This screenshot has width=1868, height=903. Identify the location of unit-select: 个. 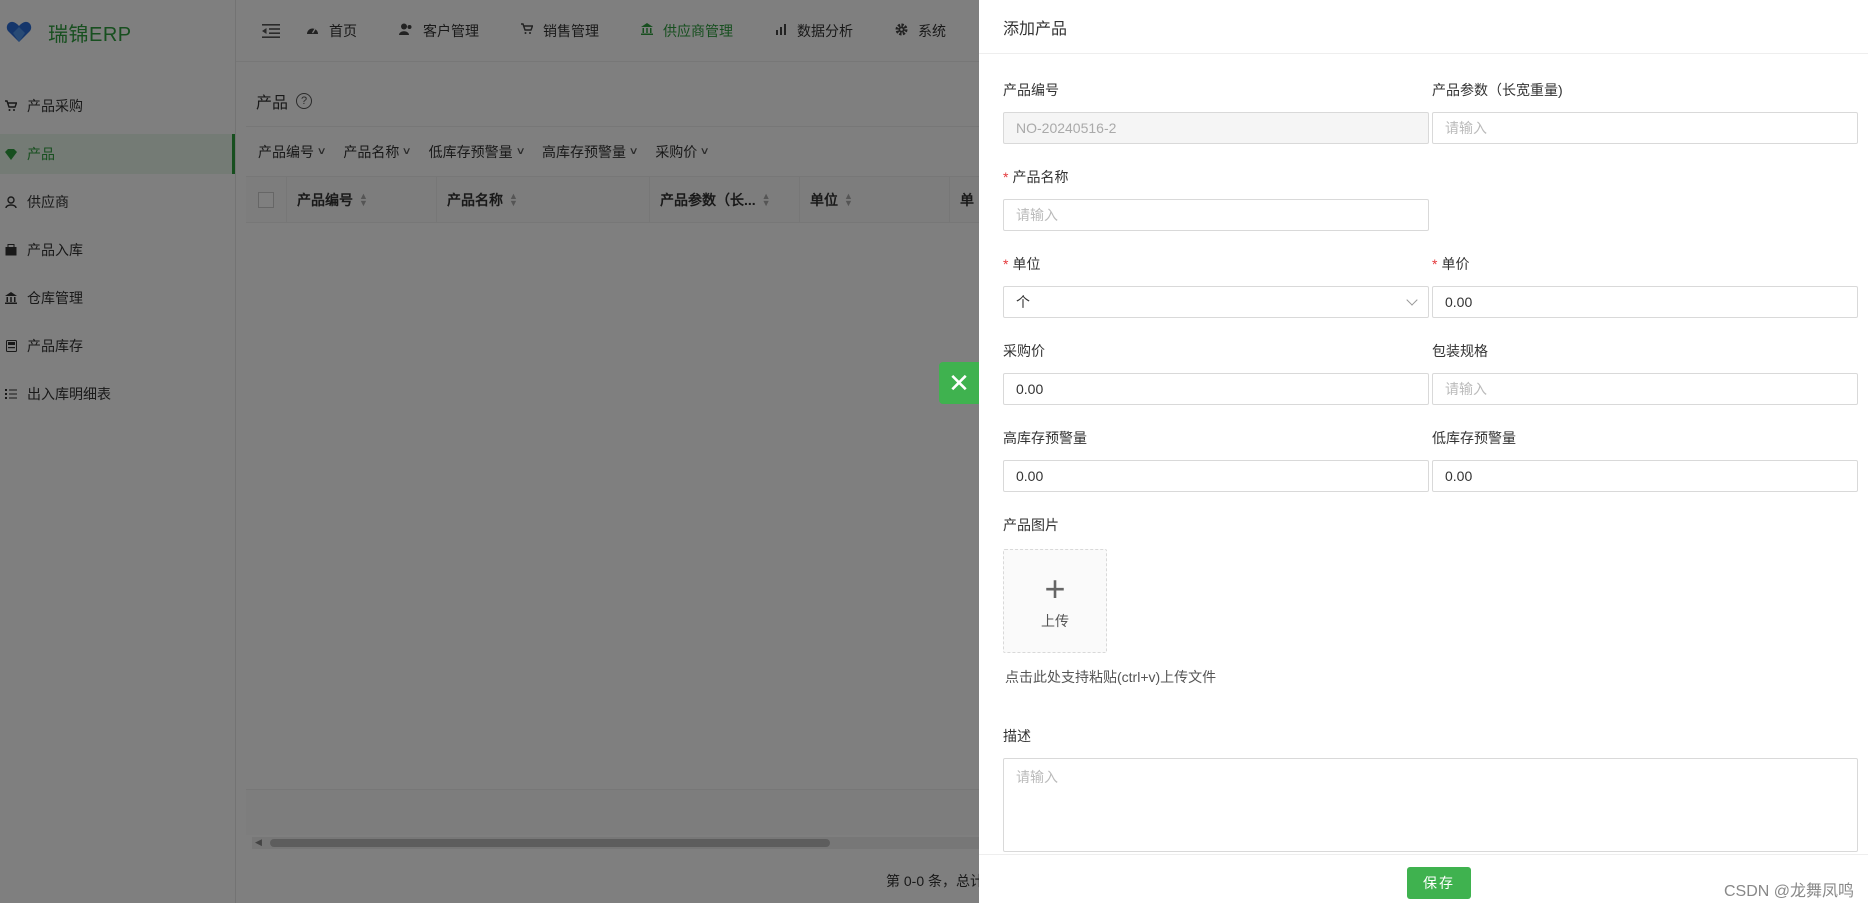
(1216, 302).